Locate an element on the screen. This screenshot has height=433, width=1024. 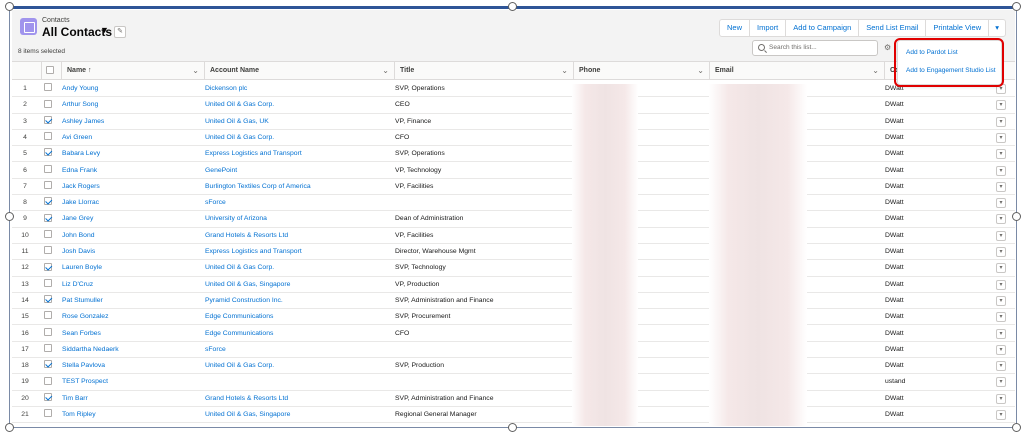
contact-name-link: Jack Rogers is located at coordinates (127, 187).